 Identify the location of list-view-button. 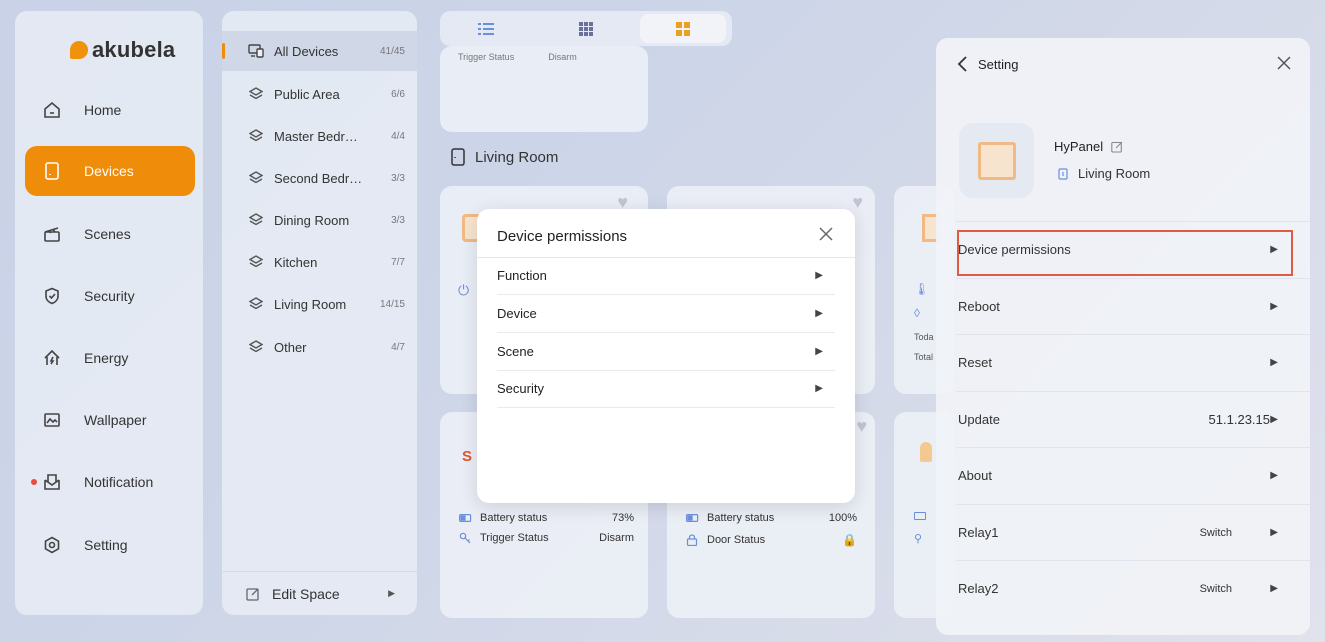
(486, 28).